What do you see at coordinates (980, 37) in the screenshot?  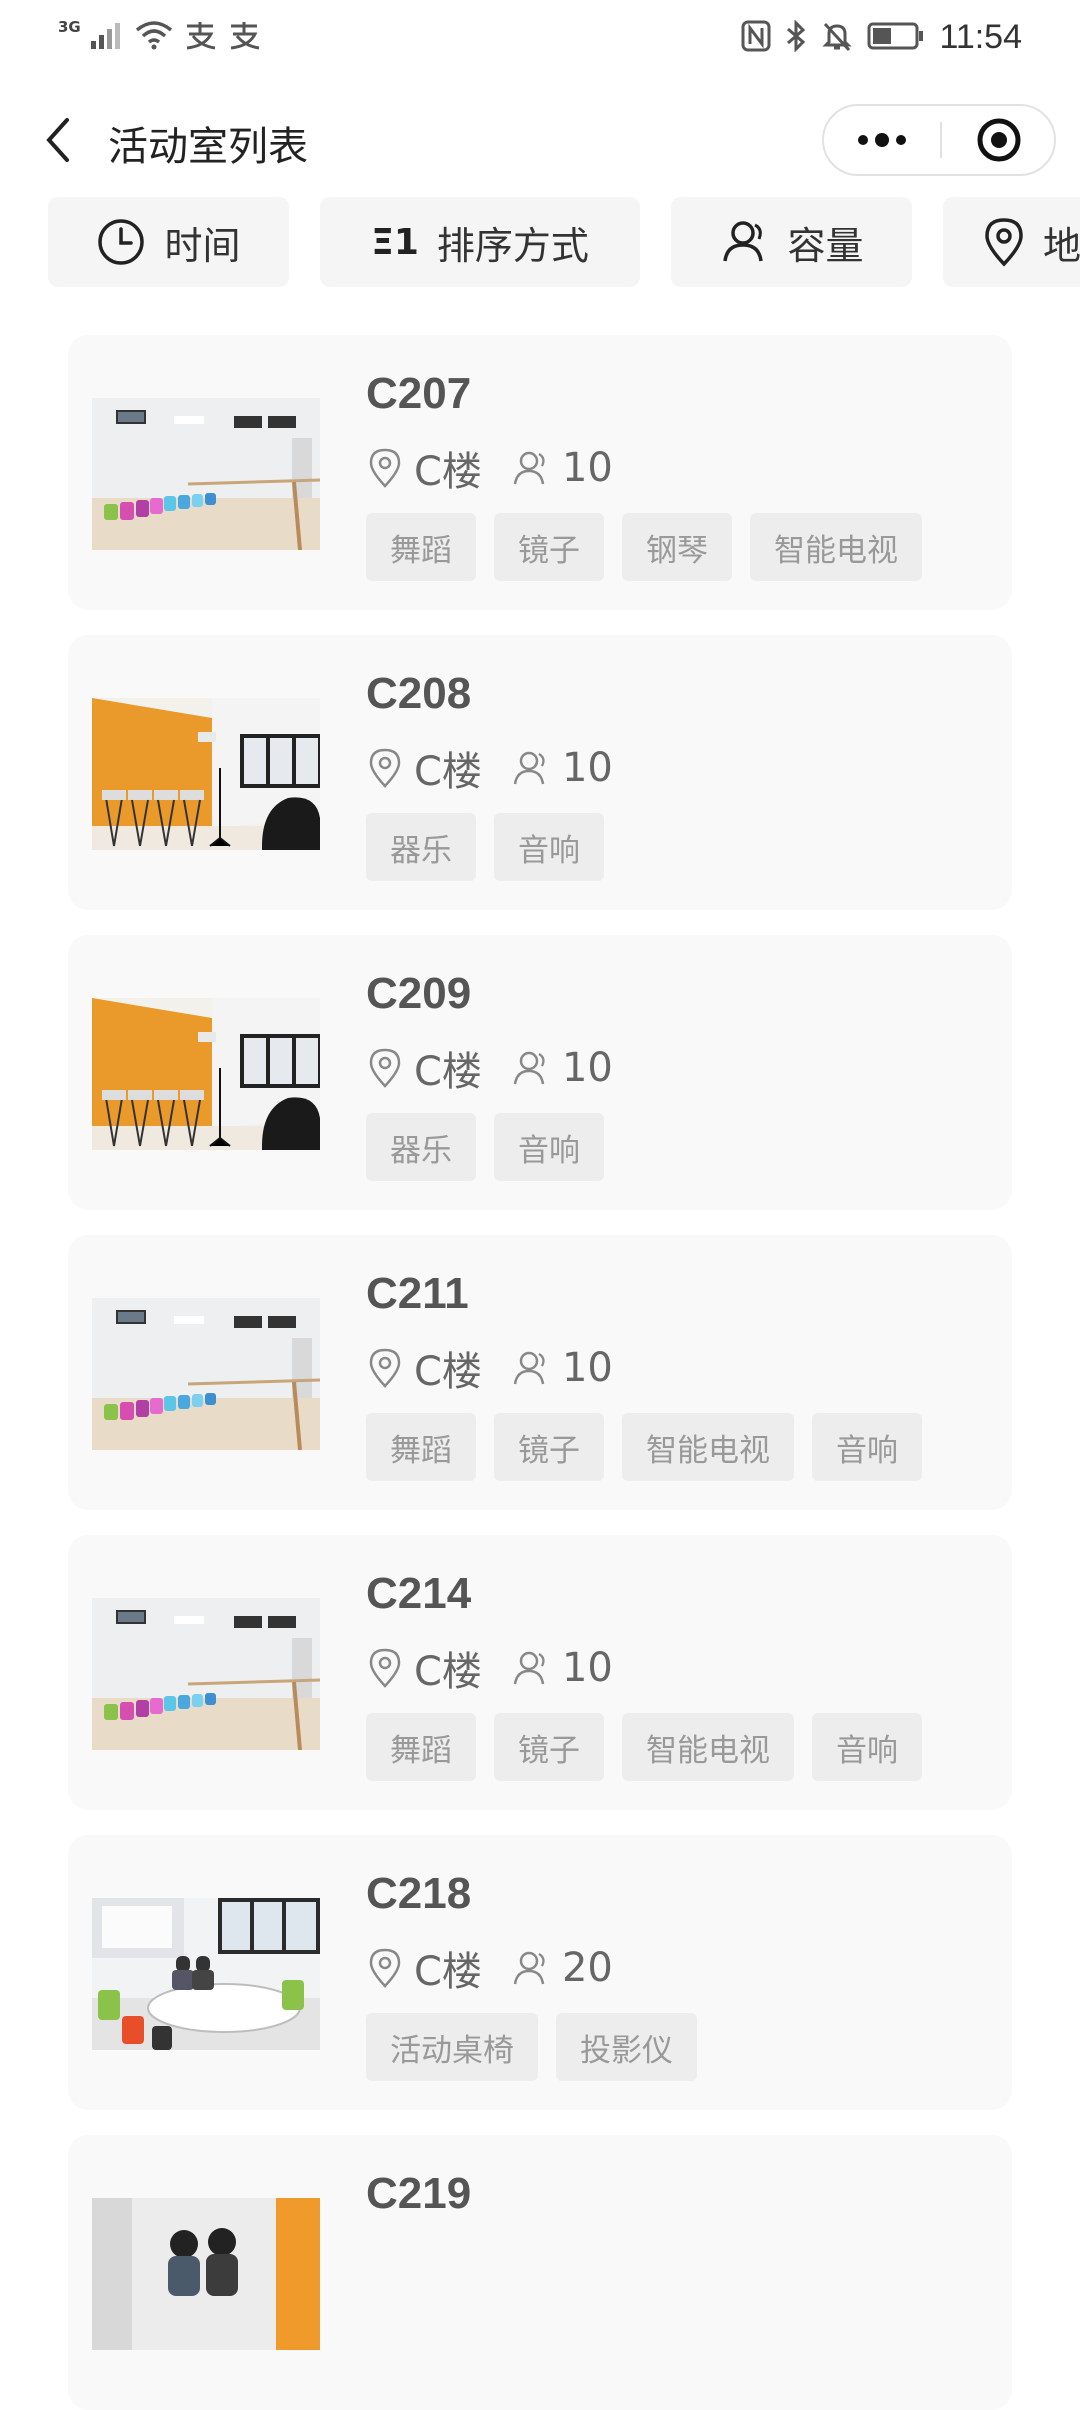 I see `clock-time: 11:54` at bounding box center [980, 37].